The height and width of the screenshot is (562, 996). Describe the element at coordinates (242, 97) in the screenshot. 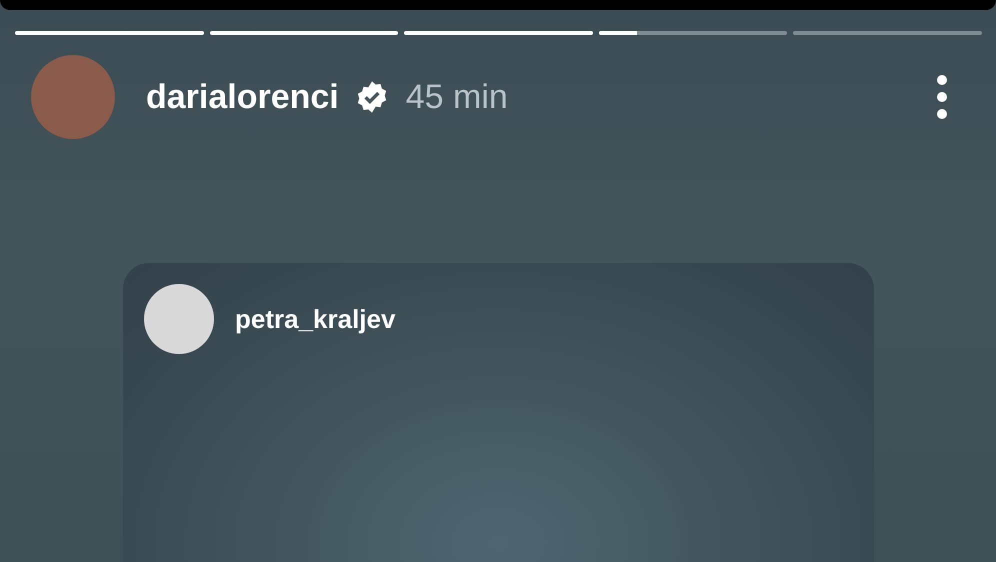

I see `username: darialorenci` at that location.